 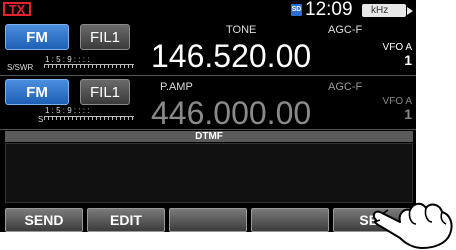 I want to click on tx-indicator: TX, so click(x=17, y=9).